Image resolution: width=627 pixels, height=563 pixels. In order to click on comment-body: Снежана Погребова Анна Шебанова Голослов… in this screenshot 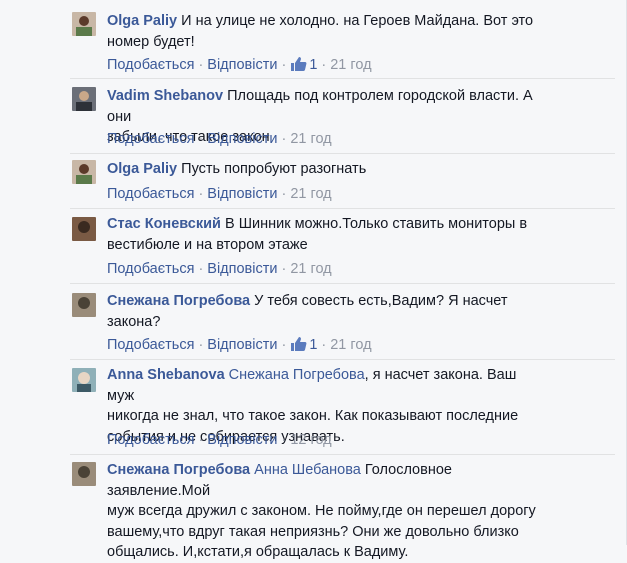, I will do `click(322, 511)`.